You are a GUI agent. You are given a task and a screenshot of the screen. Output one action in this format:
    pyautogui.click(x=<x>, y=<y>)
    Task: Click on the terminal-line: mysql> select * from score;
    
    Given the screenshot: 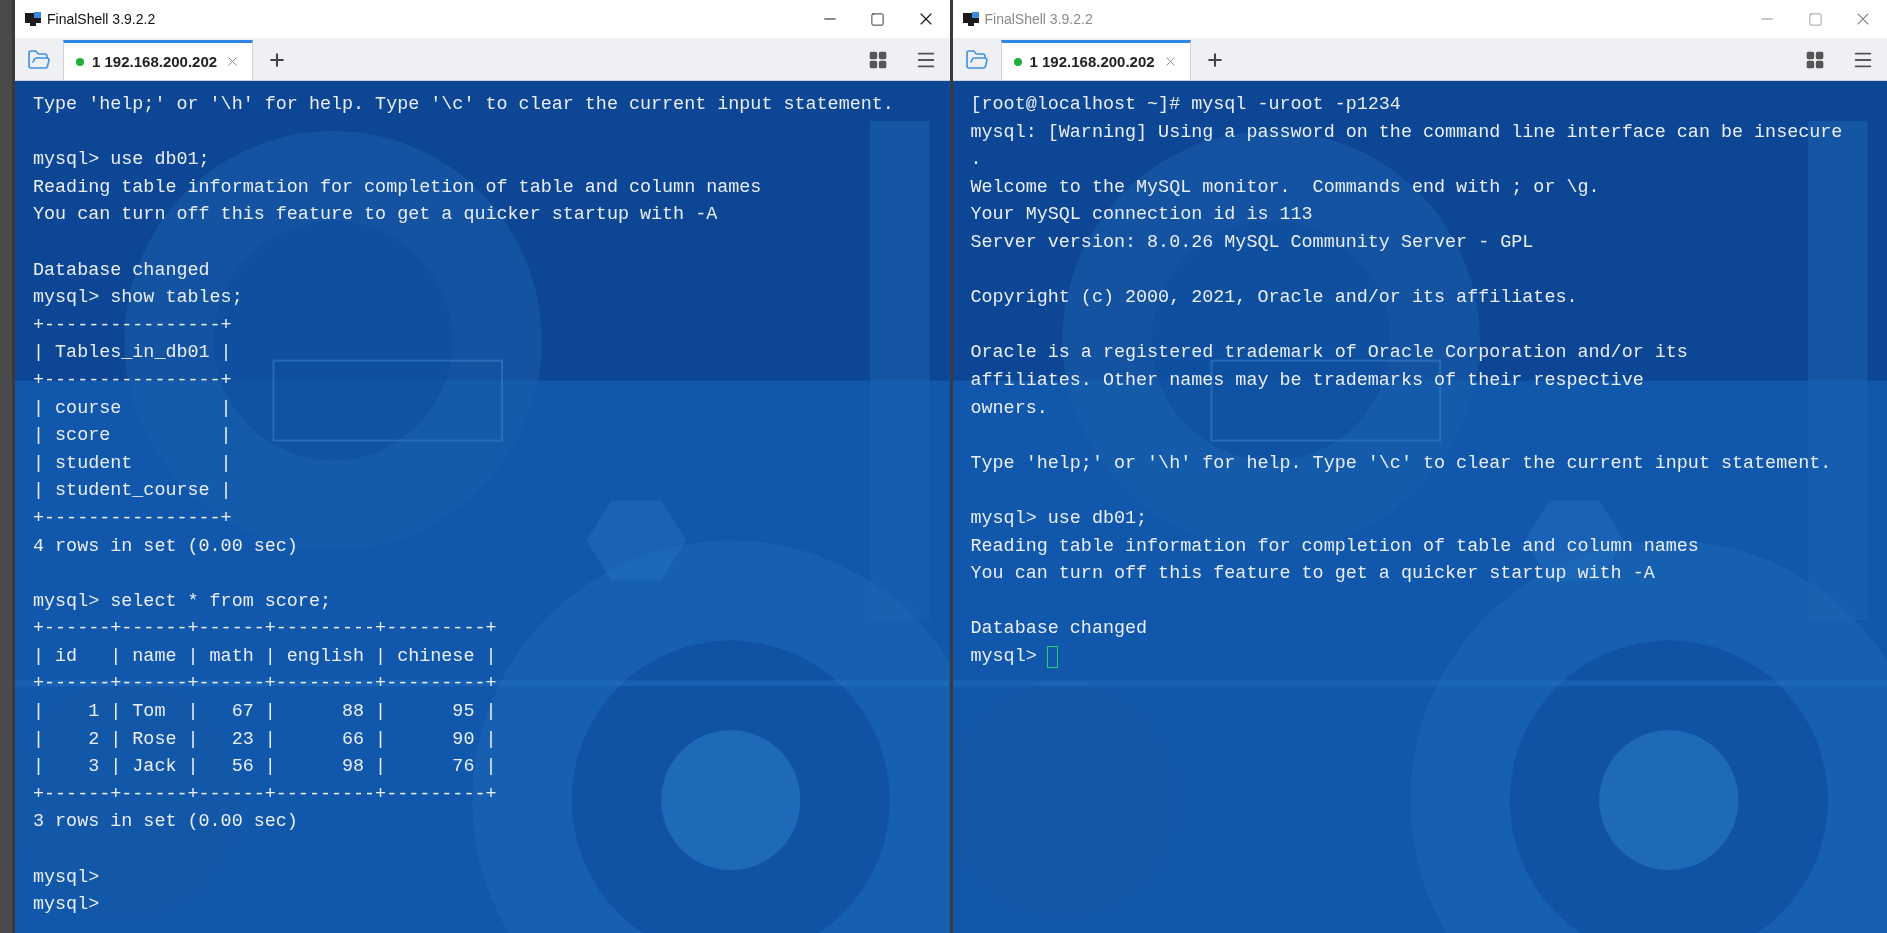 What is the action you would take?
    pyautogui.click(x=182, y=601)
    